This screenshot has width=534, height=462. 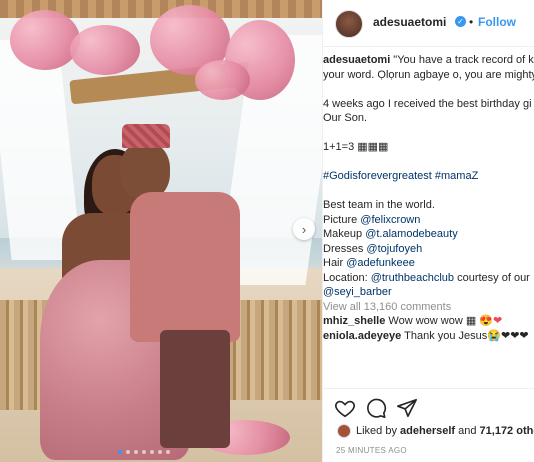 I want to click on comment: eniola.adeyeye Thank you Jesus😭❤❤❤, so click(x=428, y=336).